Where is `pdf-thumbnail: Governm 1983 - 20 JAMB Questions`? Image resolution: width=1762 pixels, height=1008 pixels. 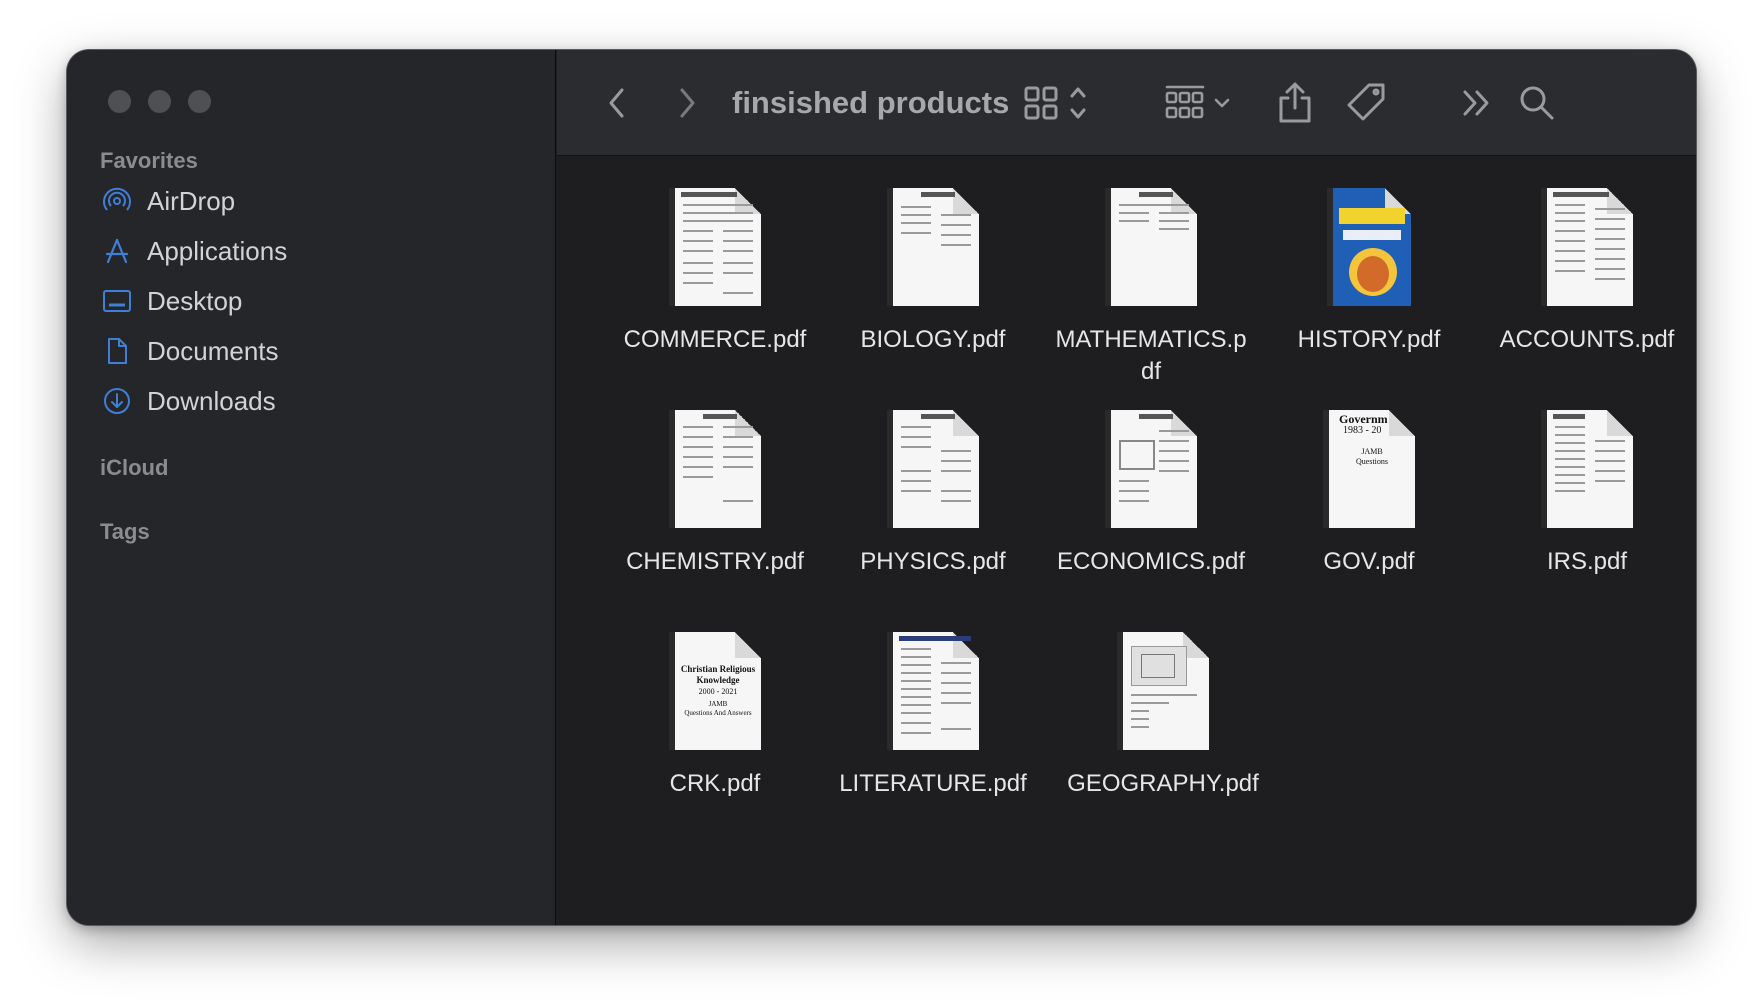 pdf-thumbnail: Governm 1983 - 20 JAMB Questions is located at coordinates (1369, 469).